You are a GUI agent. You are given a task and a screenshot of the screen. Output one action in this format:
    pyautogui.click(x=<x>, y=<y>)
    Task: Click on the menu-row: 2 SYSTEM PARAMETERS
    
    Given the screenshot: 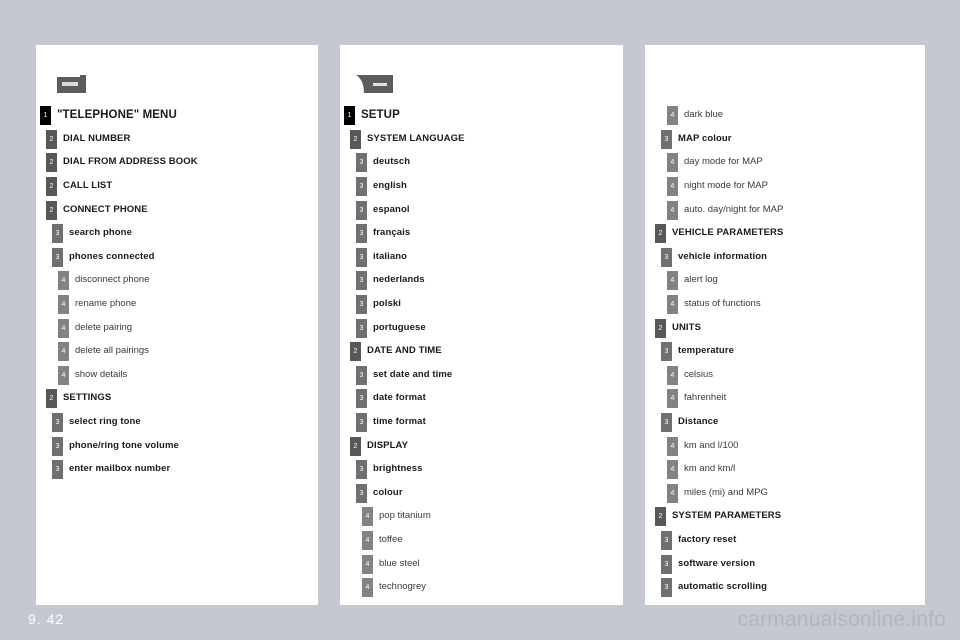 What is the action you would take?
    pyautogui.click(x=785, y=516)
    